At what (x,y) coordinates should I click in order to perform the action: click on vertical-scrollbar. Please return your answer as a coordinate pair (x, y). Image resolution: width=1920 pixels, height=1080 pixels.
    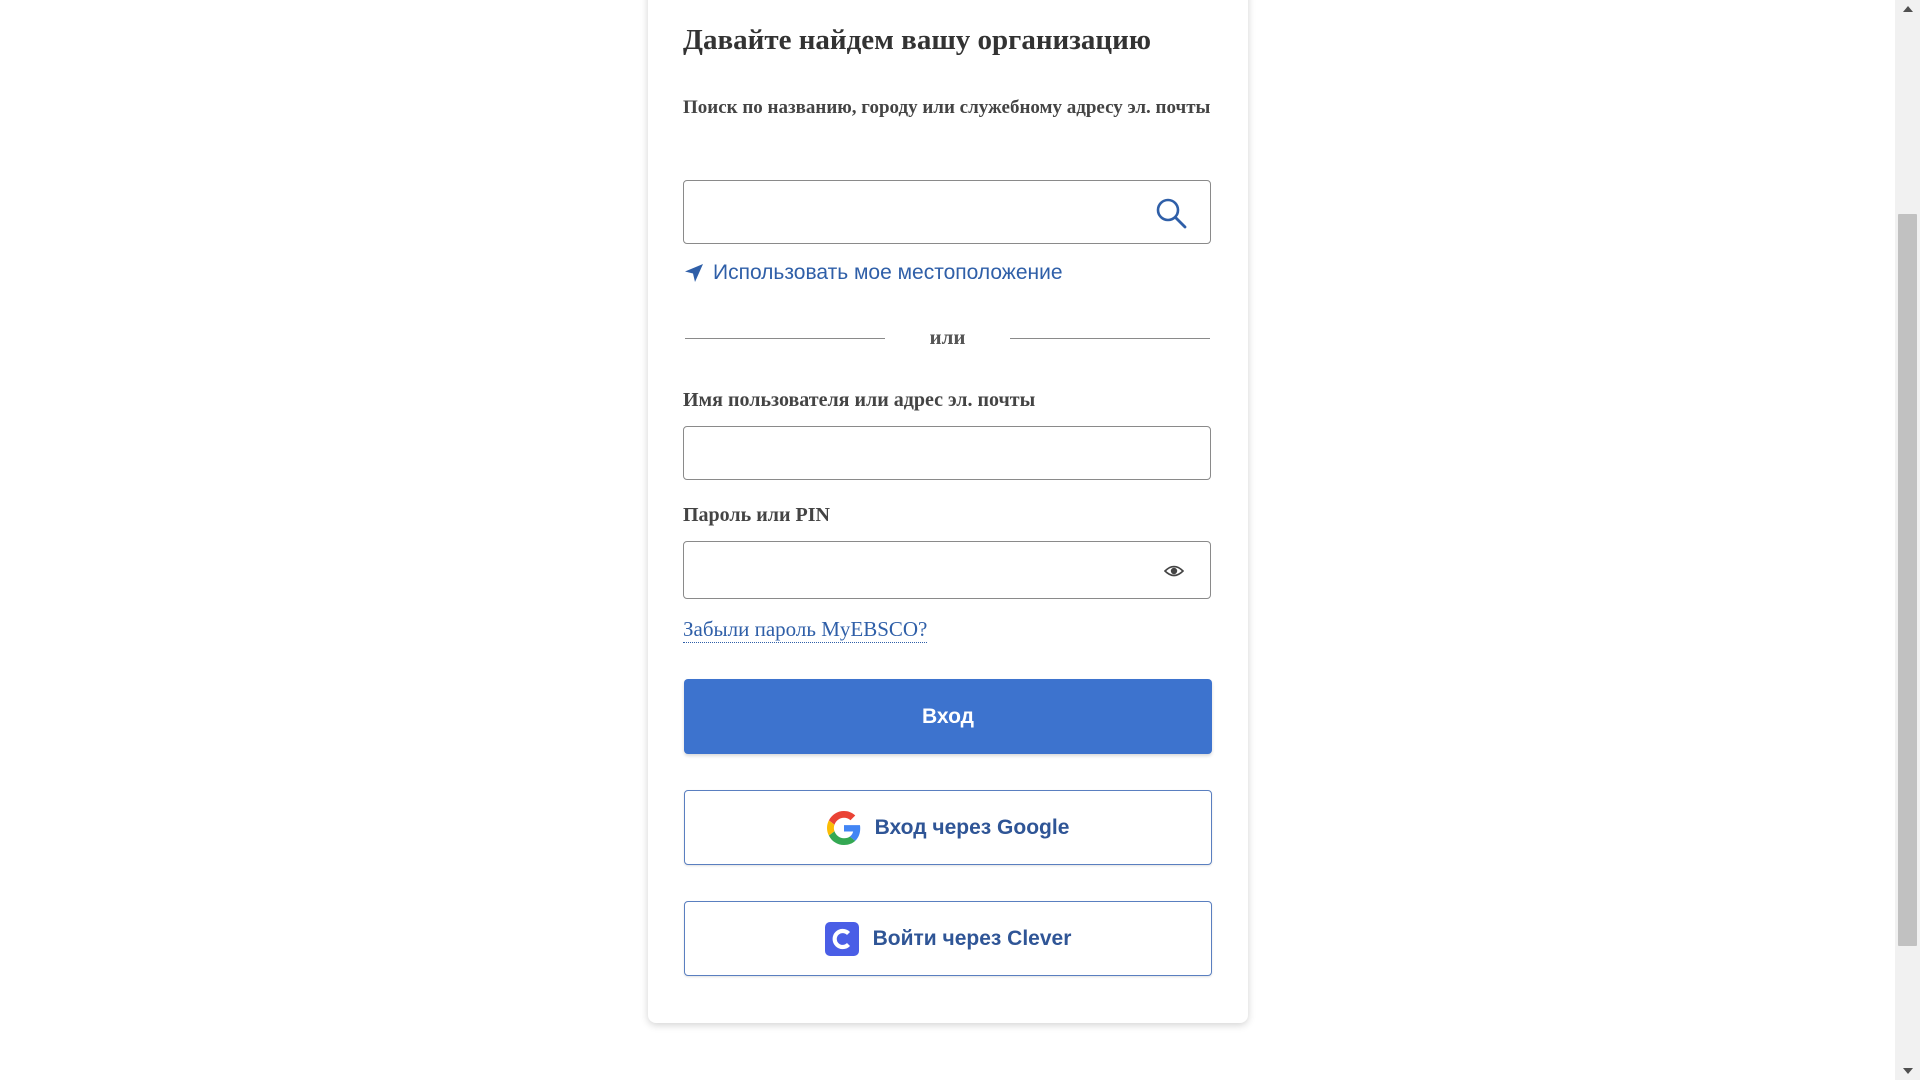
    Looking at the image, I should click on (1907, 540).